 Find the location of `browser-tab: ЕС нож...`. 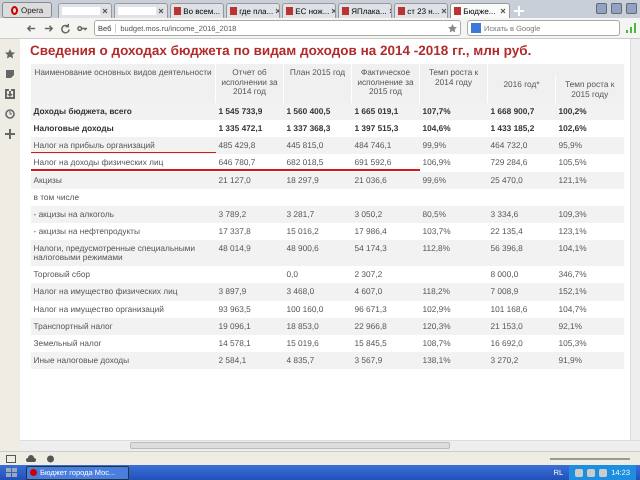

browser-tab: ЕС нож... is located at coordinates (309, 10).